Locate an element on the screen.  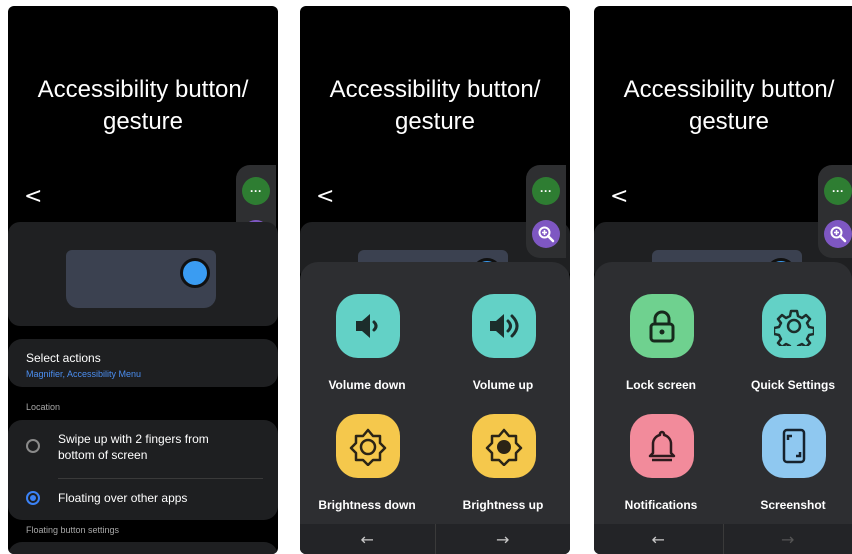
bell-icon is located at coordinates (662, 446).